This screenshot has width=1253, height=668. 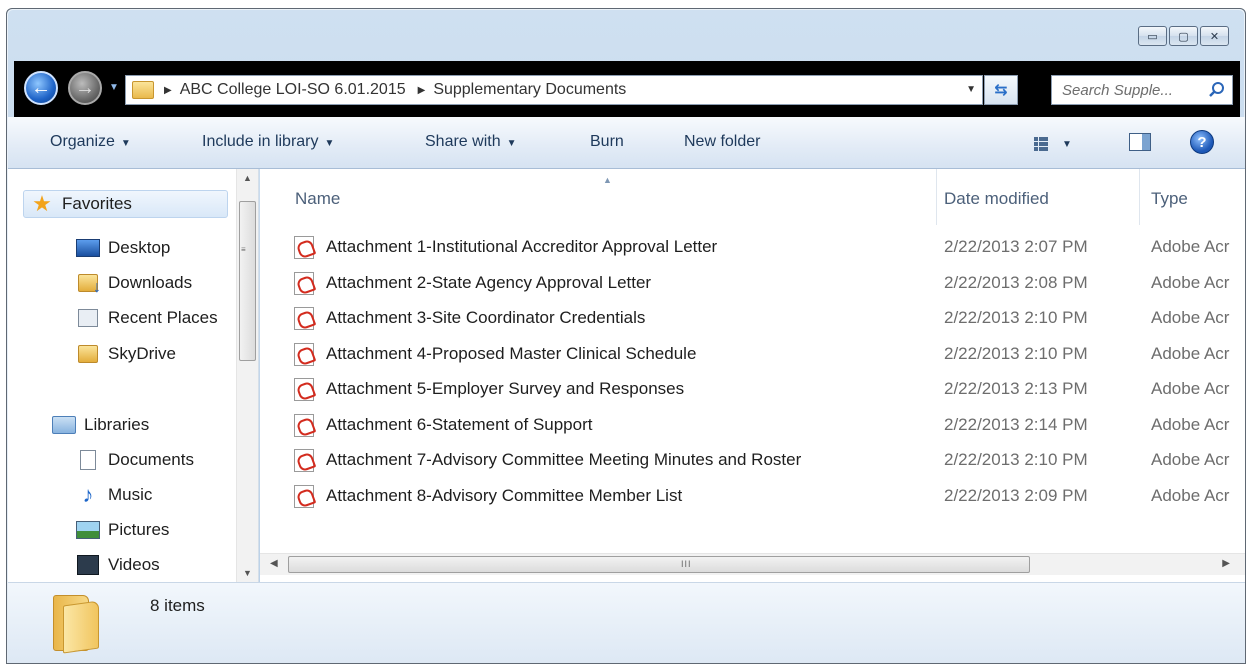 What do you see at coordinates (130, 494) in the screenshot?
I see `nav-music-label: Music` at bounding box center [130, 494].